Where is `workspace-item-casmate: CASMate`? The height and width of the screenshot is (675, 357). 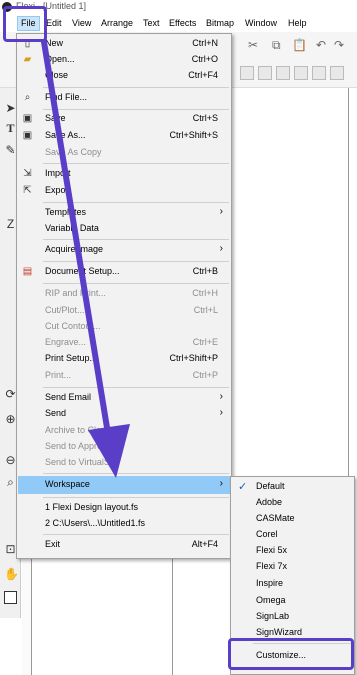
workspace-item-casmate: CASMate is located at coordinates (292, 519).